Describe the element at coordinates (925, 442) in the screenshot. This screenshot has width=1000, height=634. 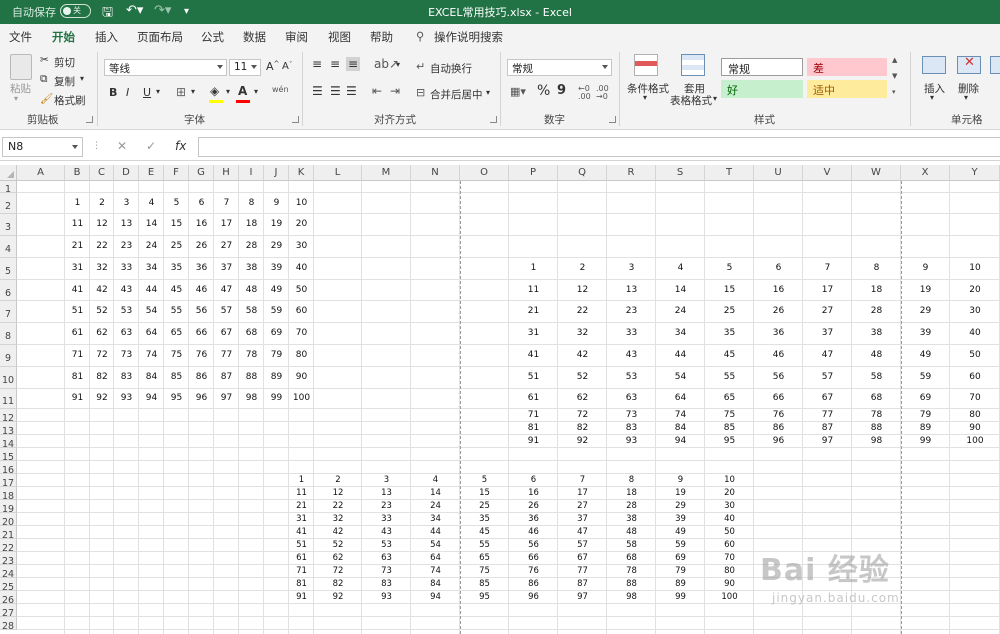
I see `table-cell: 99` at that location.